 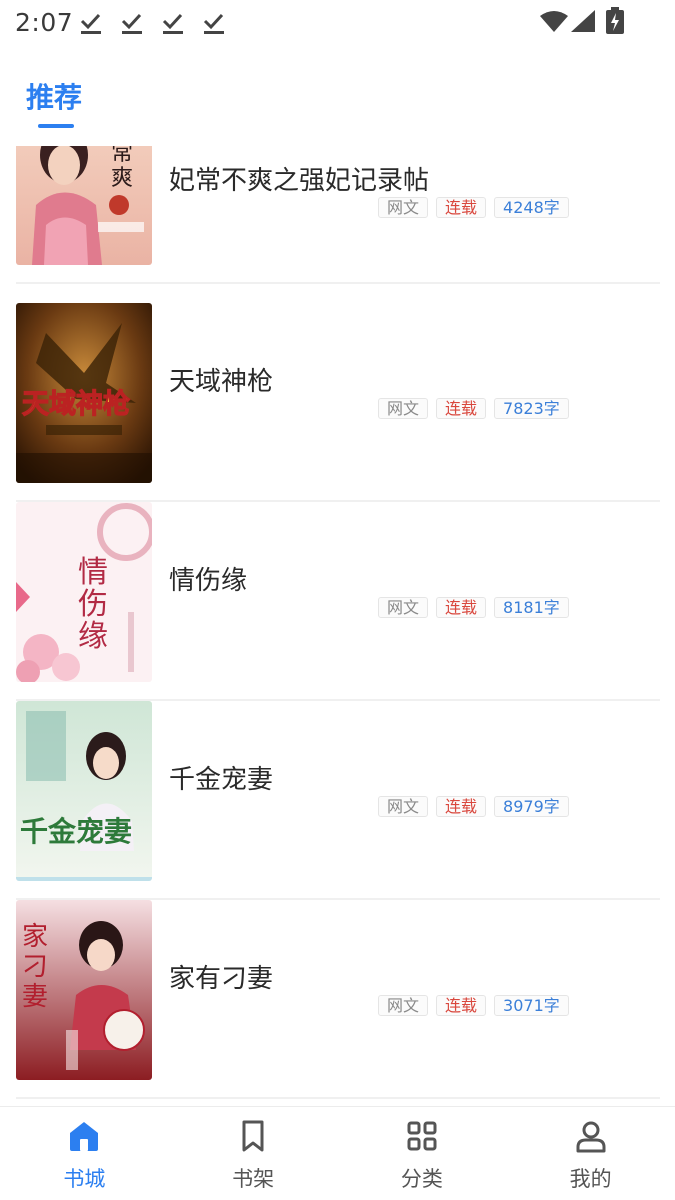 I want to click on book-tags: 网文 连载 3071字, so click(x=473, y=1006).